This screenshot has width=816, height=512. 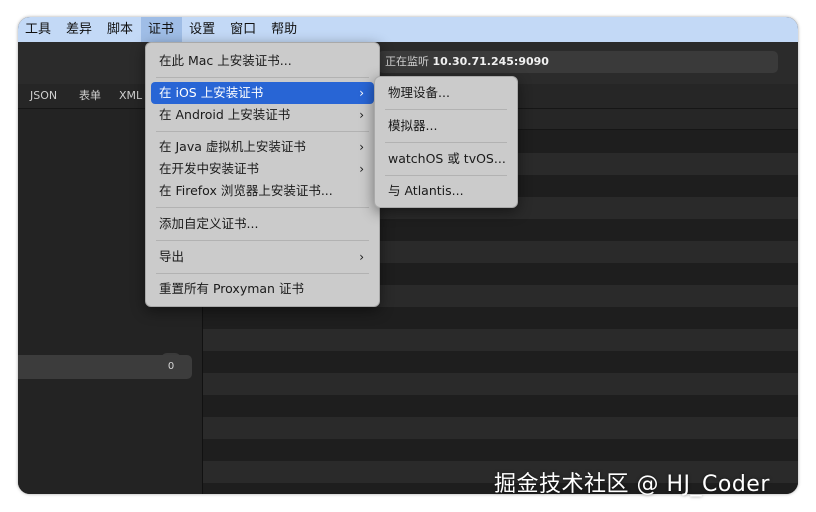 What do you see at coordinates (490, 61) in the screenshot?
I see `status-address: 10.30.71.245:9090` at bounding box center [490, 61].